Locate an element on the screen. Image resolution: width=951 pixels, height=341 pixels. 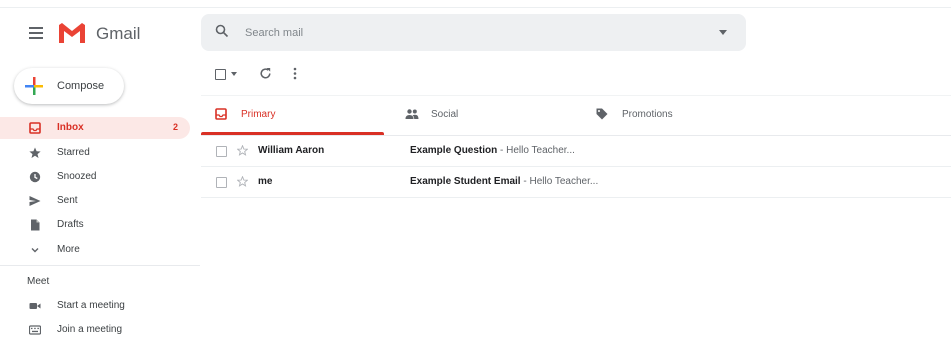
tag-icon is located at coordinates (602, 114).